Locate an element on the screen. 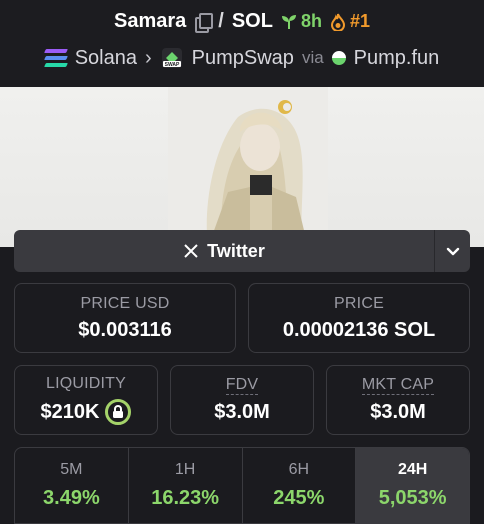  social-links-bar: Twitter is located at coordinates (242, 251).